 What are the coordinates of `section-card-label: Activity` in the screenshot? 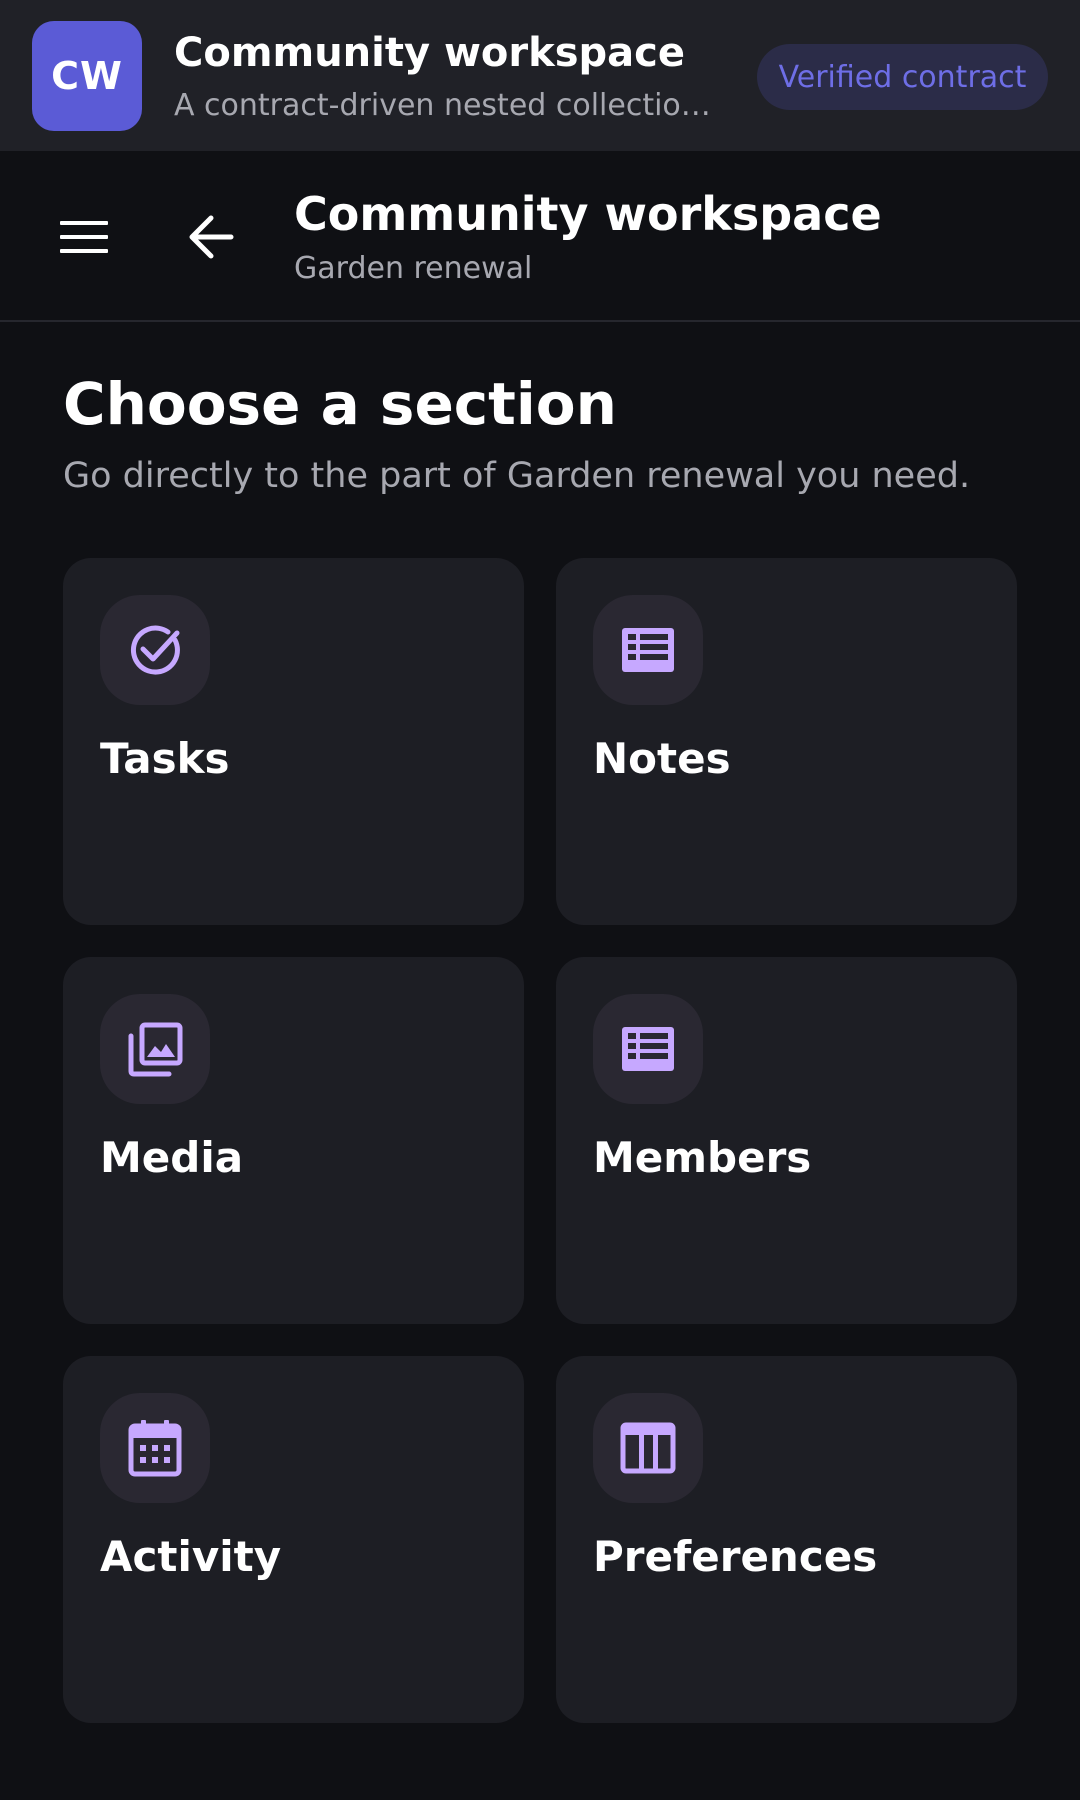 It's located at (191, 1556).